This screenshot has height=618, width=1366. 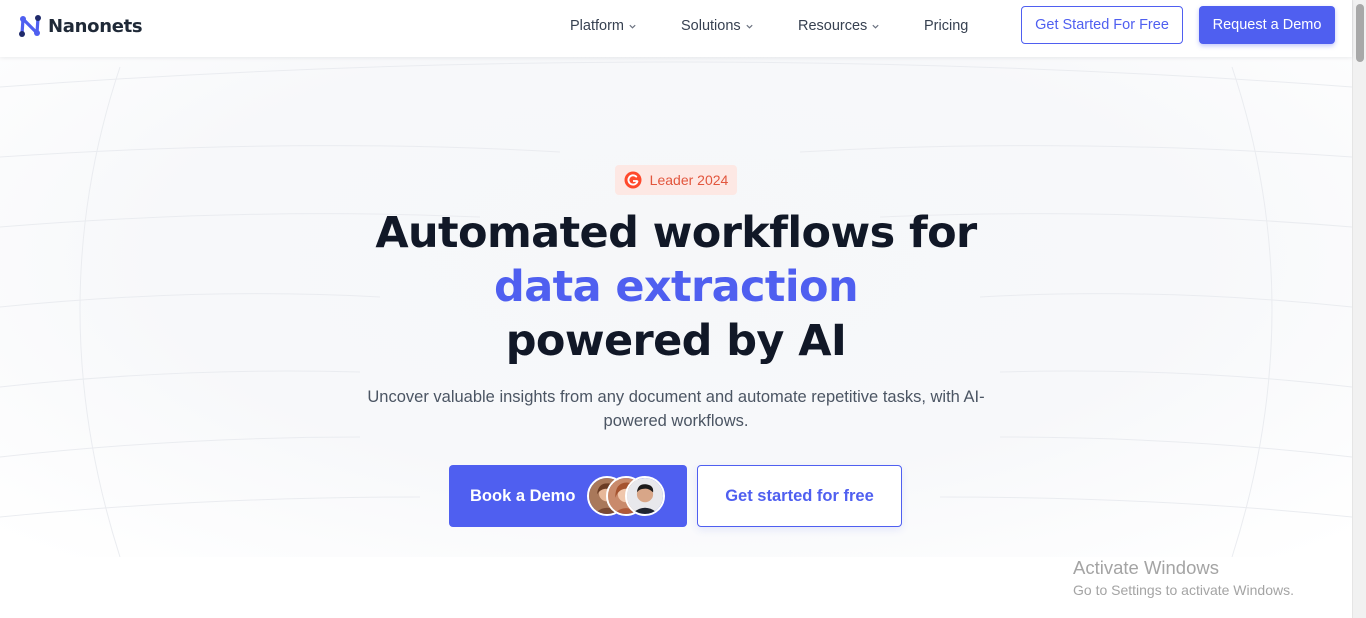 I want to click on g2-icon, so click(x=633, y=180).